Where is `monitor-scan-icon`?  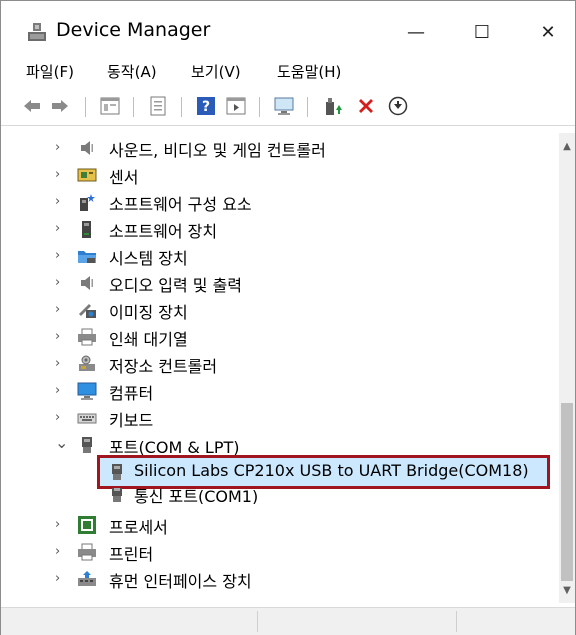
monitor-scan-icon is located at coordinates (284, 106).